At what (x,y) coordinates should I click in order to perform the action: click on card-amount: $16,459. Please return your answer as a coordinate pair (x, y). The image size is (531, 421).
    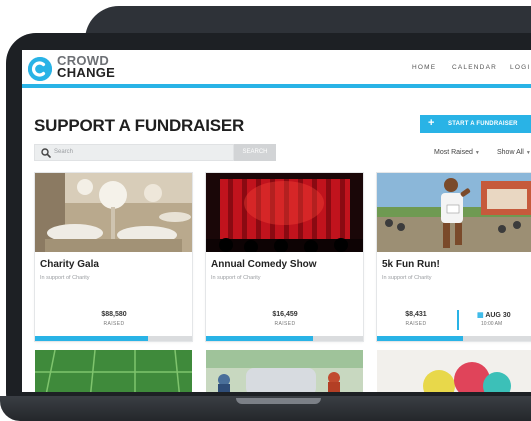
    Looking at the image, I should click on (285, 314).